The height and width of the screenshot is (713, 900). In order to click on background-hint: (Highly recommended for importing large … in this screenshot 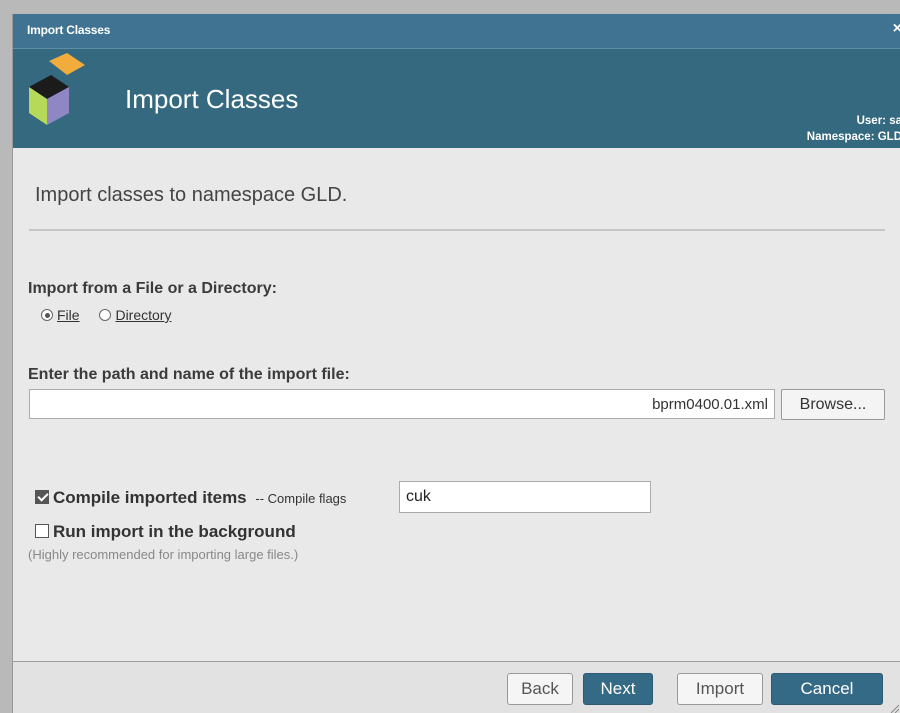, I will do `click(163, 554)`.